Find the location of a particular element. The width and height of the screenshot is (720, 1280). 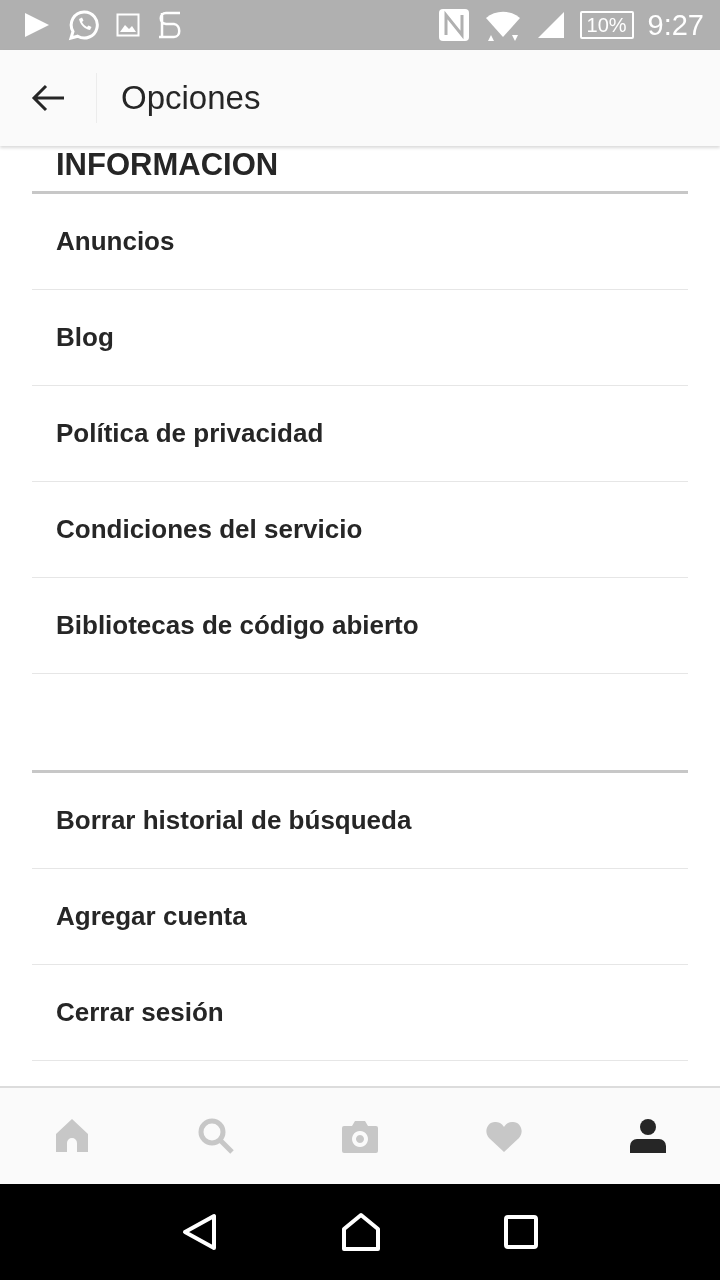

section-heading: INFORMACION is located at coordinates (167, 164).